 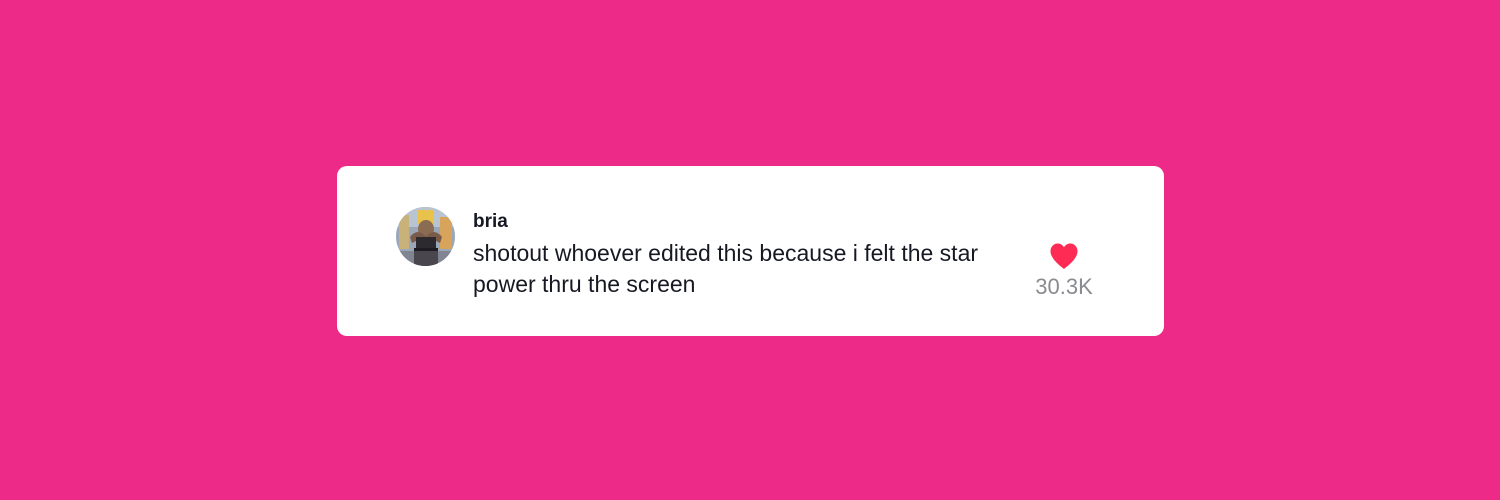 I want to click on like-count: 30.3K, so click(x=1064, y=286).